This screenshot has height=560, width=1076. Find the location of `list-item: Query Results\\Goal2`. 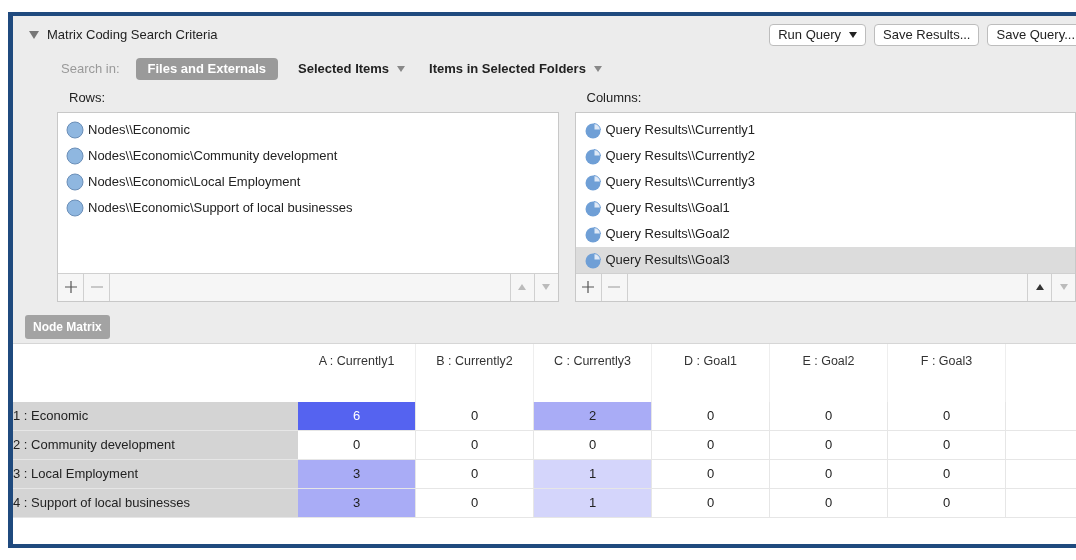

list-item: Query Results\\Goal2 is located at coordinates (825, 233).